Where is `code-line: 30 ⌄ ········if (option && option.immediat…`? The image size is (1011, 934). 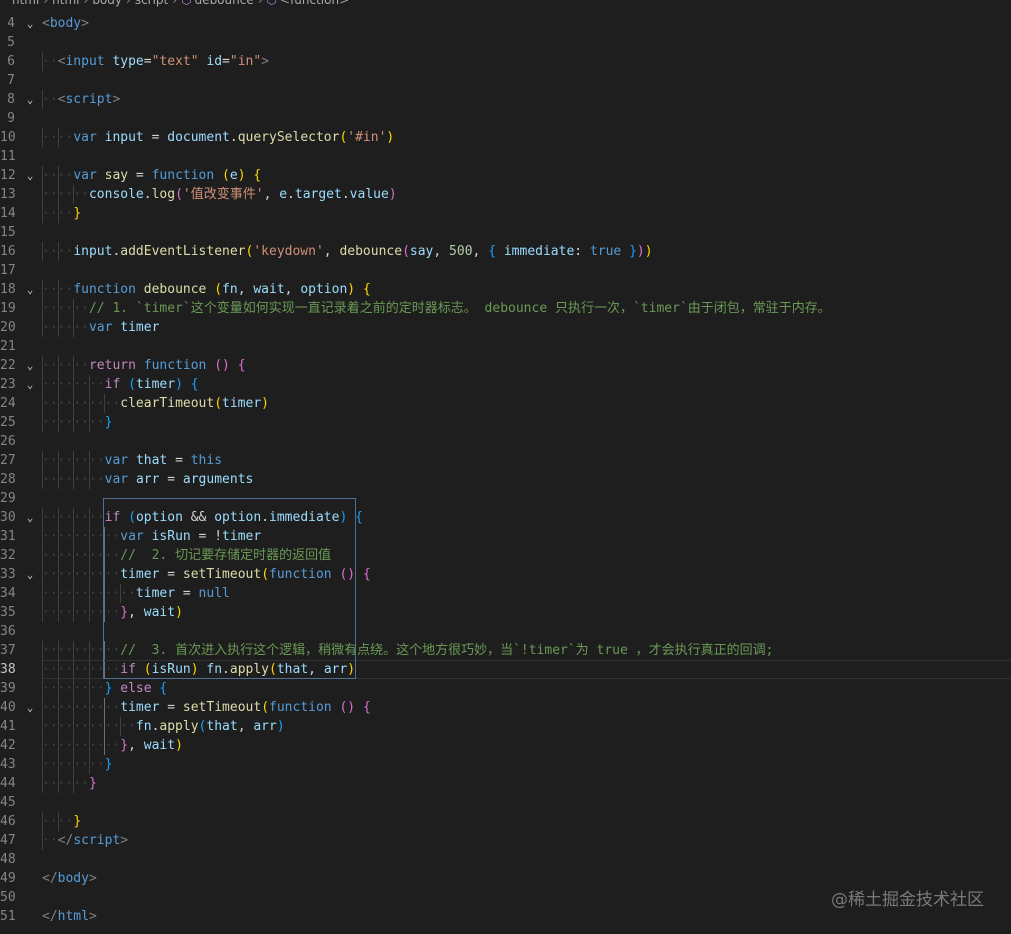
code-line: 30 ⌄ ········if (option && option.immediat… is located at coordinates (505, 517).